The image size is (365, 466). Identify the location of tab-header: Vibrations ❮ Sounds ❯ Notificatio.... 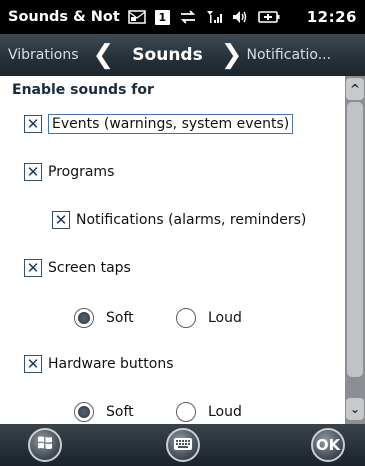
(182, 55).